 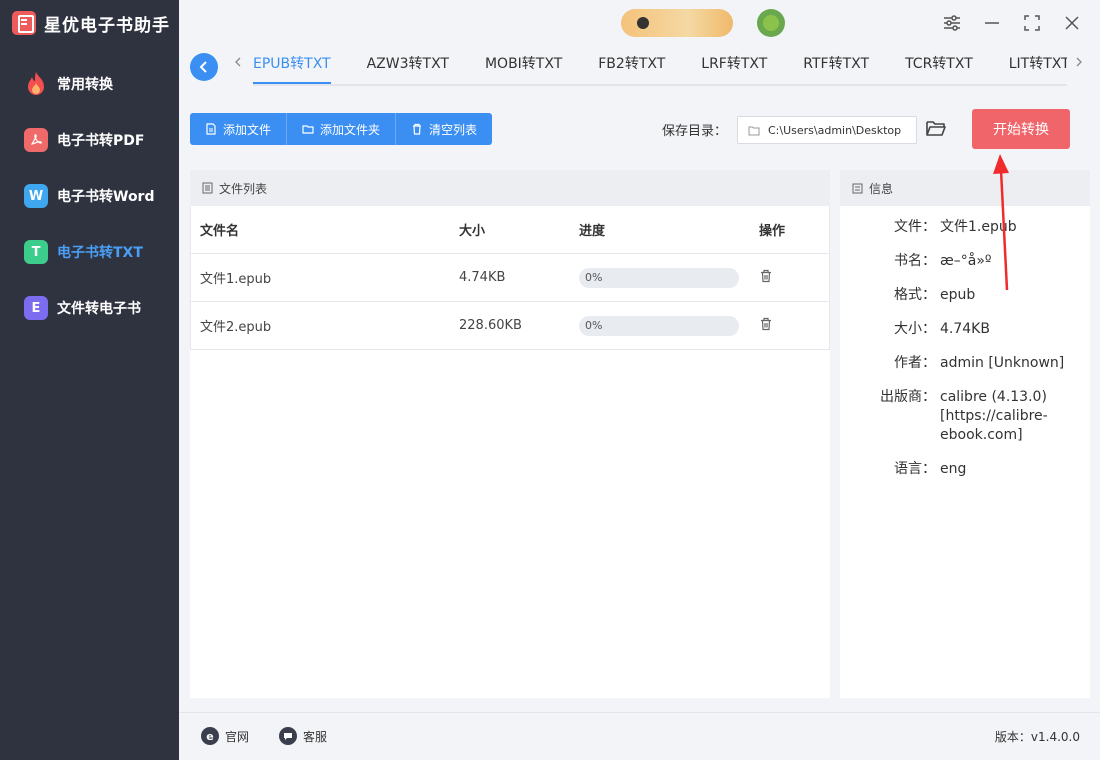 What do you see at coordinates (408, 65) in the screenshot?
I see `tab-azw3-txt: AZW3转TXT` at bounding box center [408, 65].